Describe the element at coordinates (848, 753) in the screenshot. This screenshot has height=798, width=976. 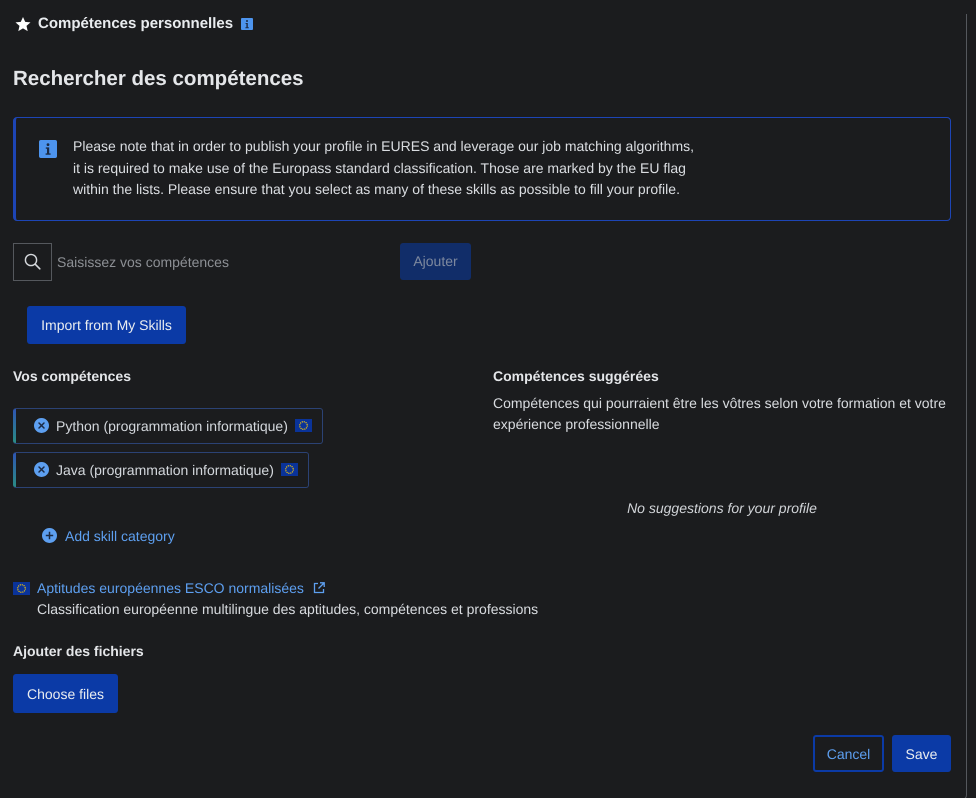
I see `cancel-button: Cancel` at that location.